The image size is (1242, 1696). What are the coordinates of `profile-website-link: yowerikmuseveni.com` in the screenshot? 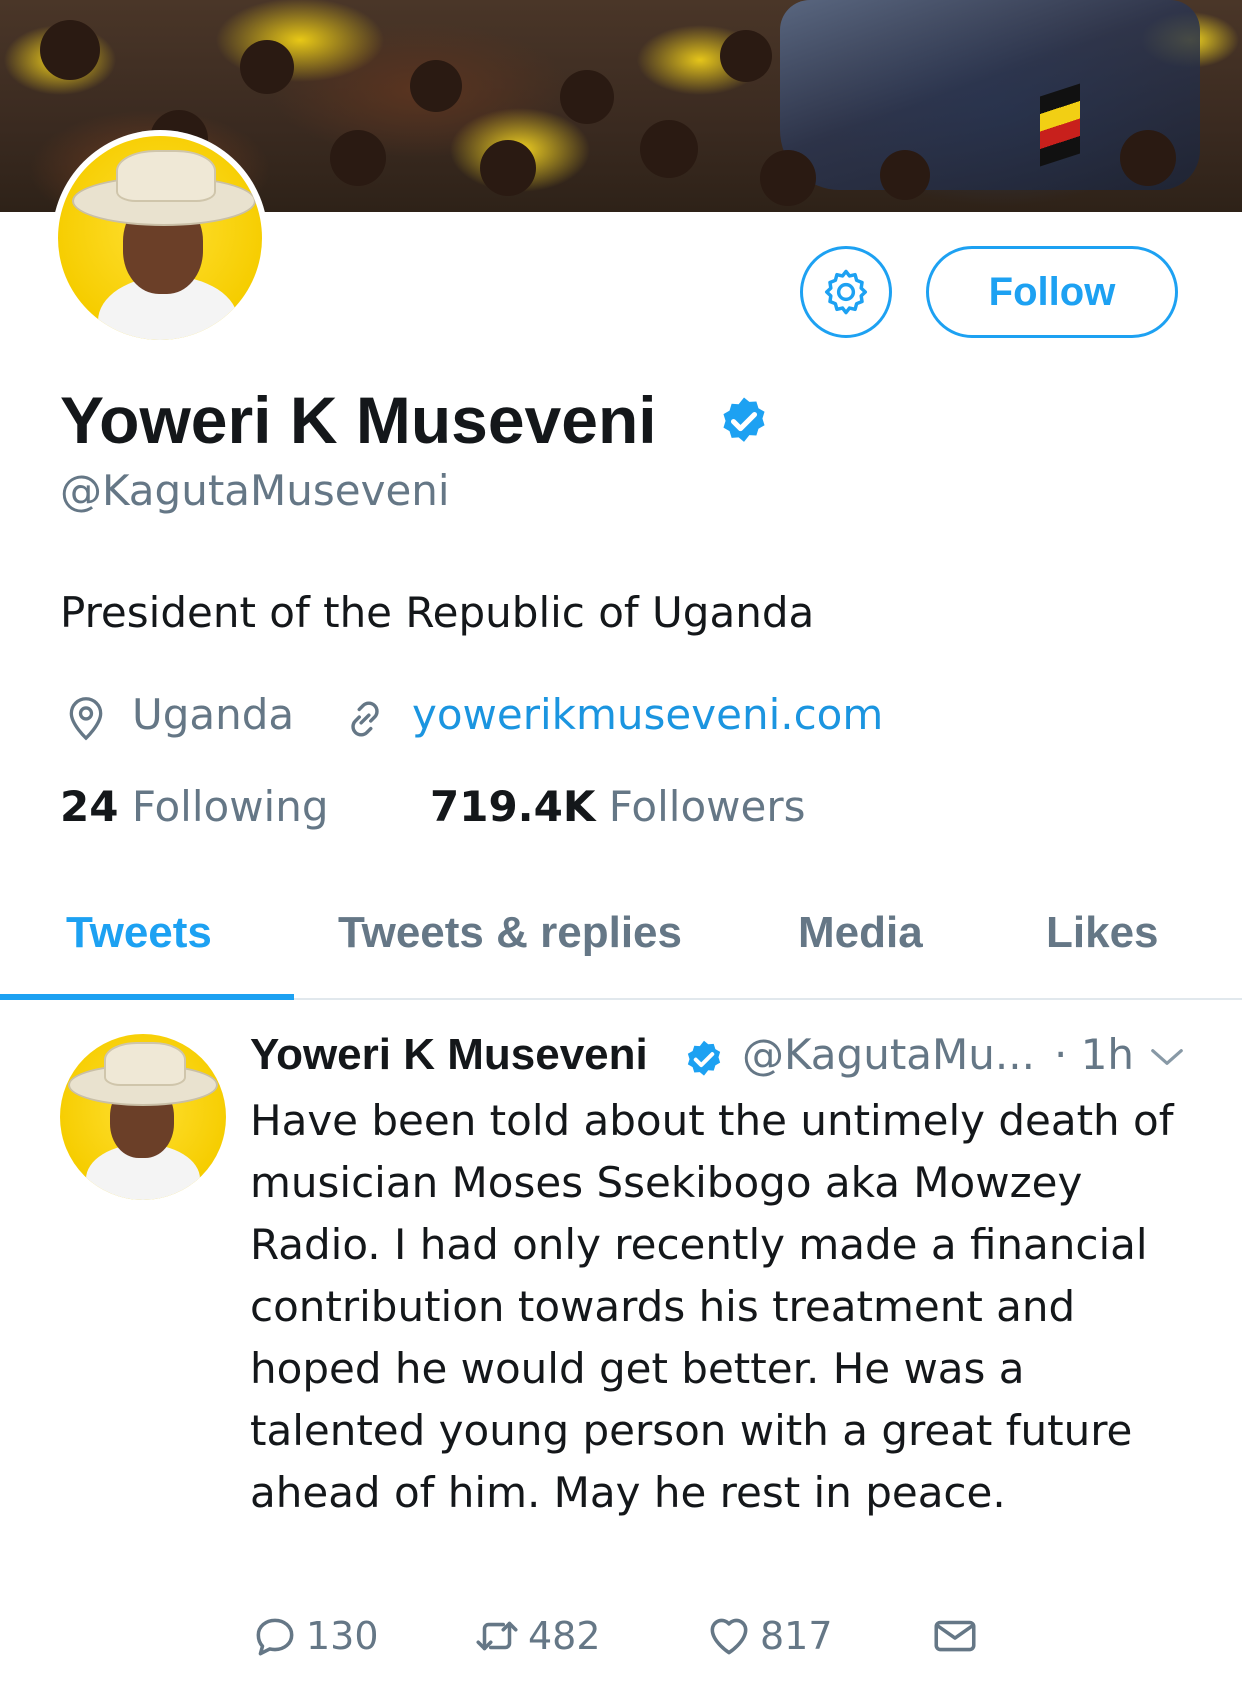 It's located at (647, 714).